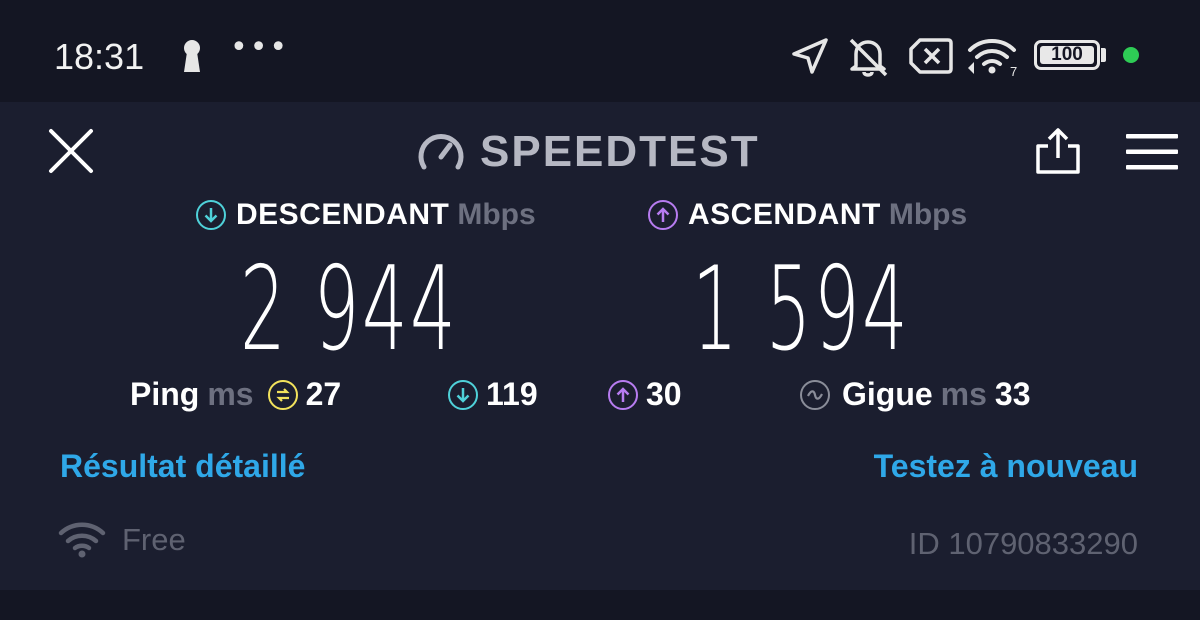 This screenshot has width=1200, height=620. I want to click on wifi-icon, so click(82, 540).